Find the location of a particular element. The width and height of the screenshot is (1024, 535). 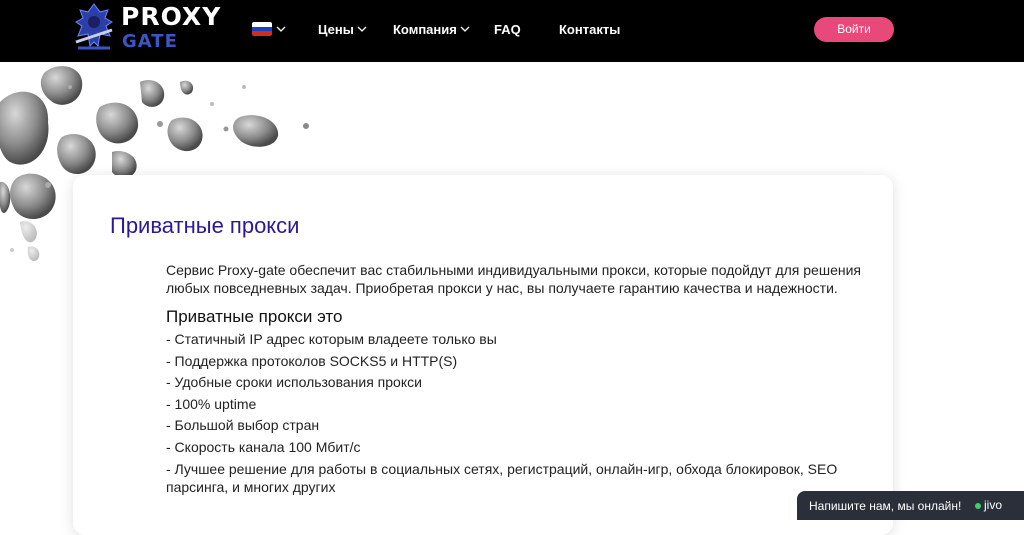

list-item: - Поддержка протоколов SOCKS5 и HTTP(S) is located at coordinates (312, 360).